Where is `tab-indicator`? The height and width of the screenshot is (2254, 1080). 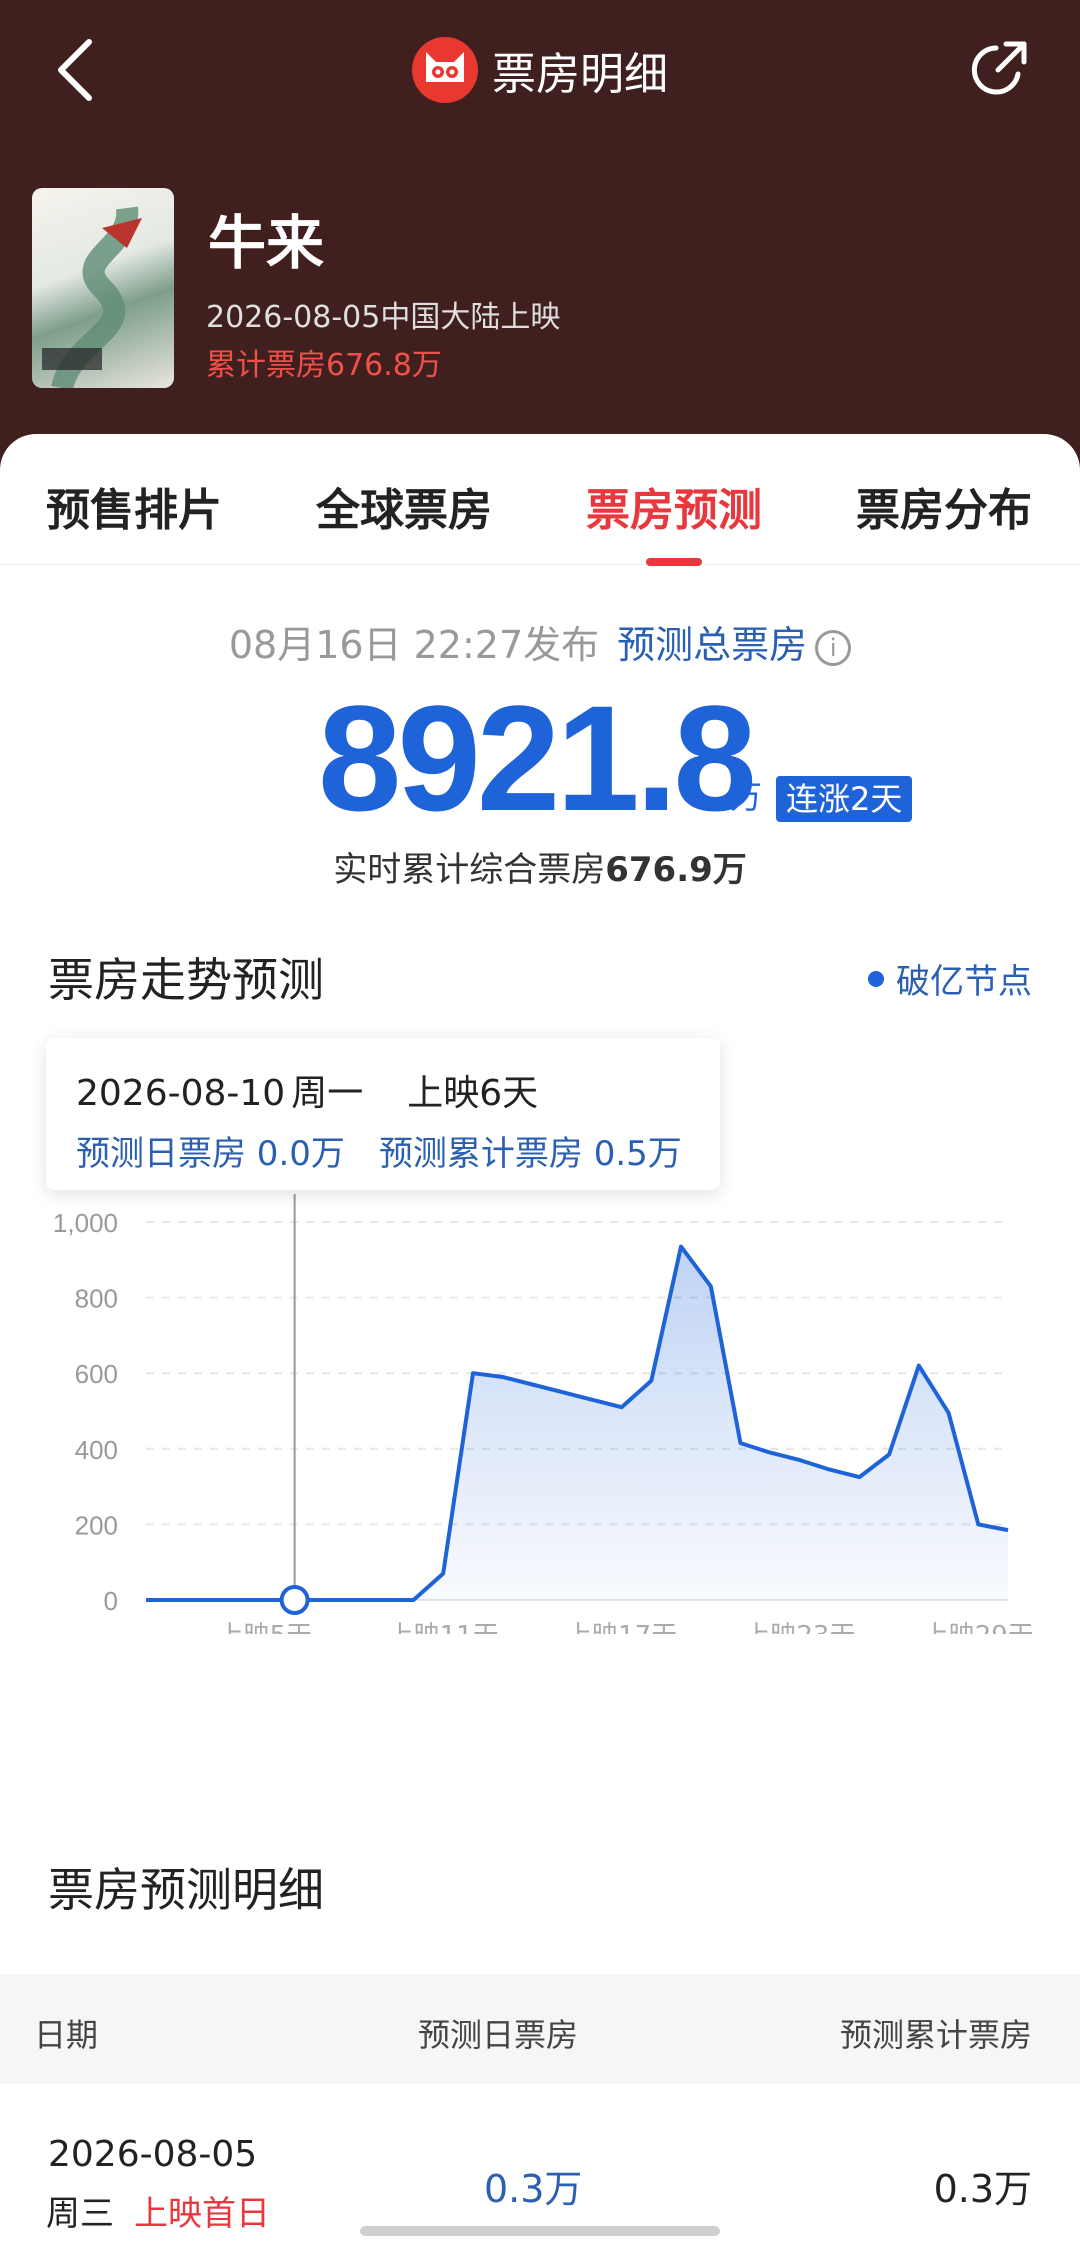 tab-indicator is located at coordinates (674, 562).